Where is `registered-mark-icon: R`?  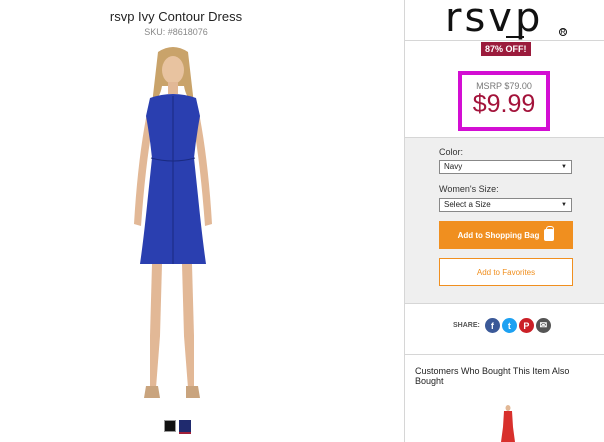 registered-mark-icon: R is located at coordinates (563, 32).